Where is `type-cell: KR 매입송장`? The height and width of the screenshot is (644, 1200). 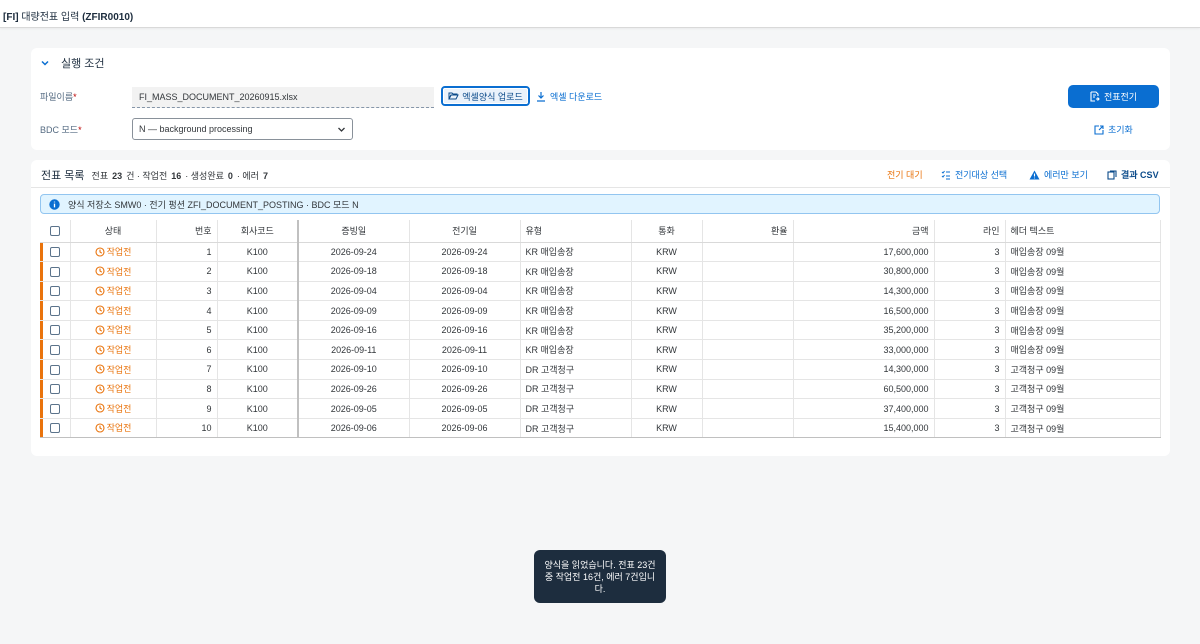 type-cell: KR 매입송장 is located at coordinates (576, 330).